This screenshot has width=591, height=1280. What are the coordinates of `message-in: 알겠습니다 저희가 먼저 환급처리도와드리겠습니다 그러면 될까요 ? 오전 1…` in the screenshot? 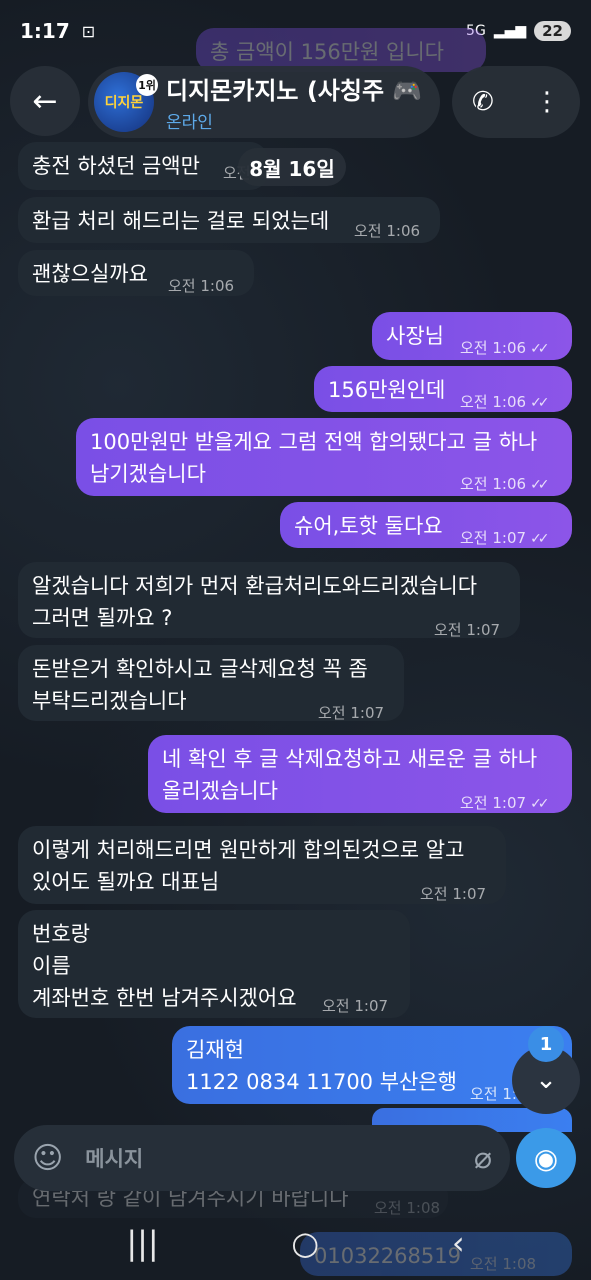 It's located at (269, 600).